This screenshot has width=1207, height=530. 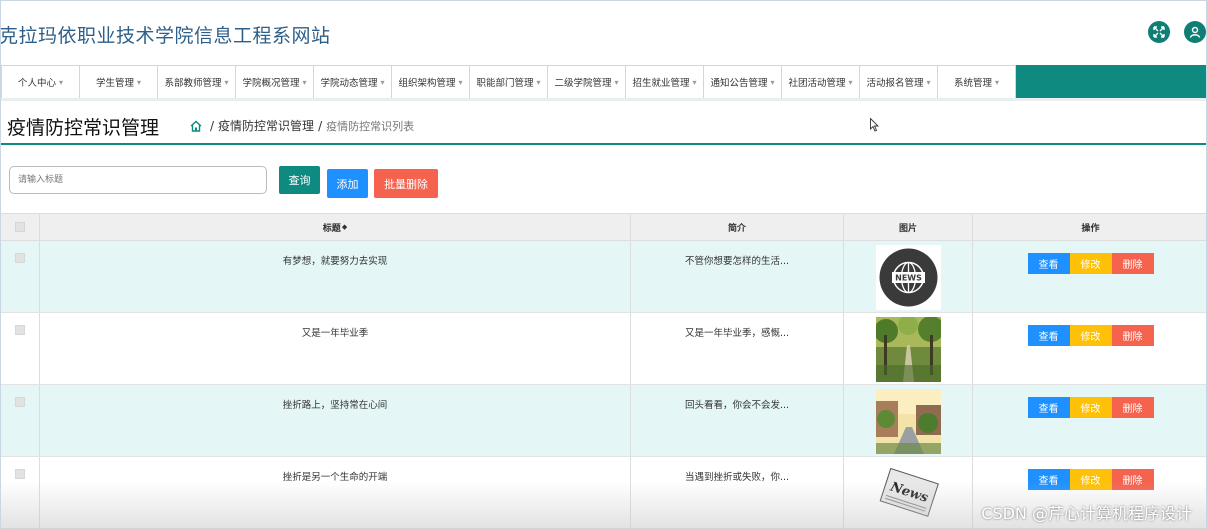 I want to click on row-pic-cell: News, so click(x=908, y=492).